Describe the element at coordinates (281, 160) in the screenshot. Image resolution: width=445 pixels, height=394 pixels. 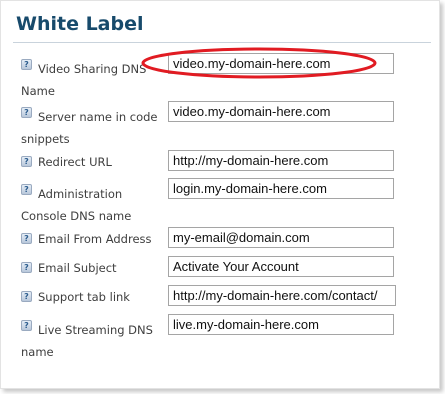
I see `redirect-url-input: http://my-domain-here.com` at that location.